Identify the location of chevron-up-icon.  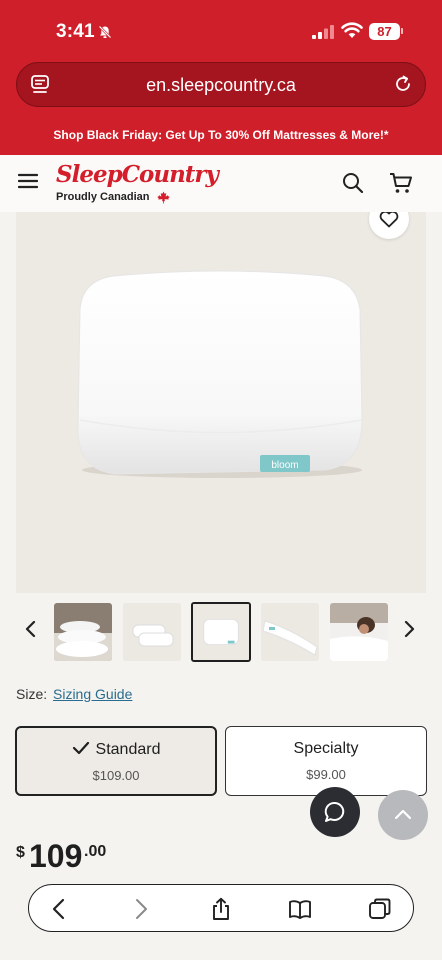
(403, 814).